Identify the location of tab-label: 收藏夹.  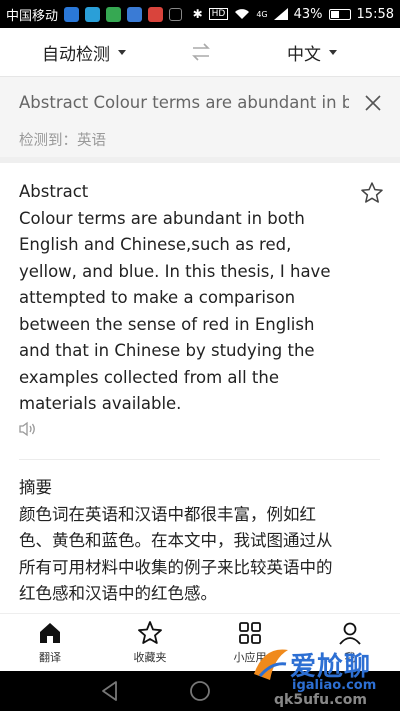
(150, 657).